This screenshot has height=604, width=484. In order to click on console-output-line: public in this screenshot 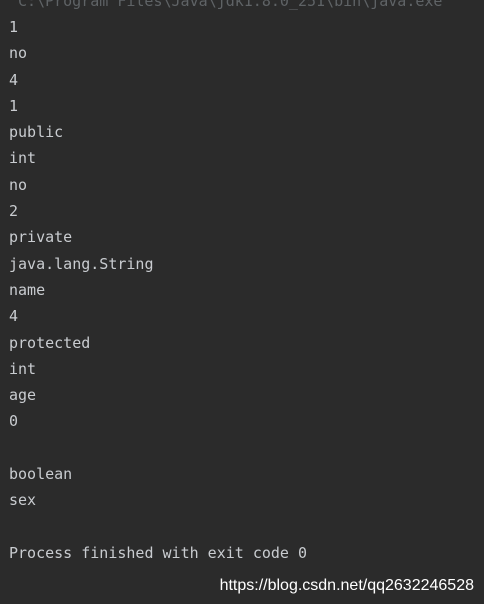, I will do `click(36, 132)`.